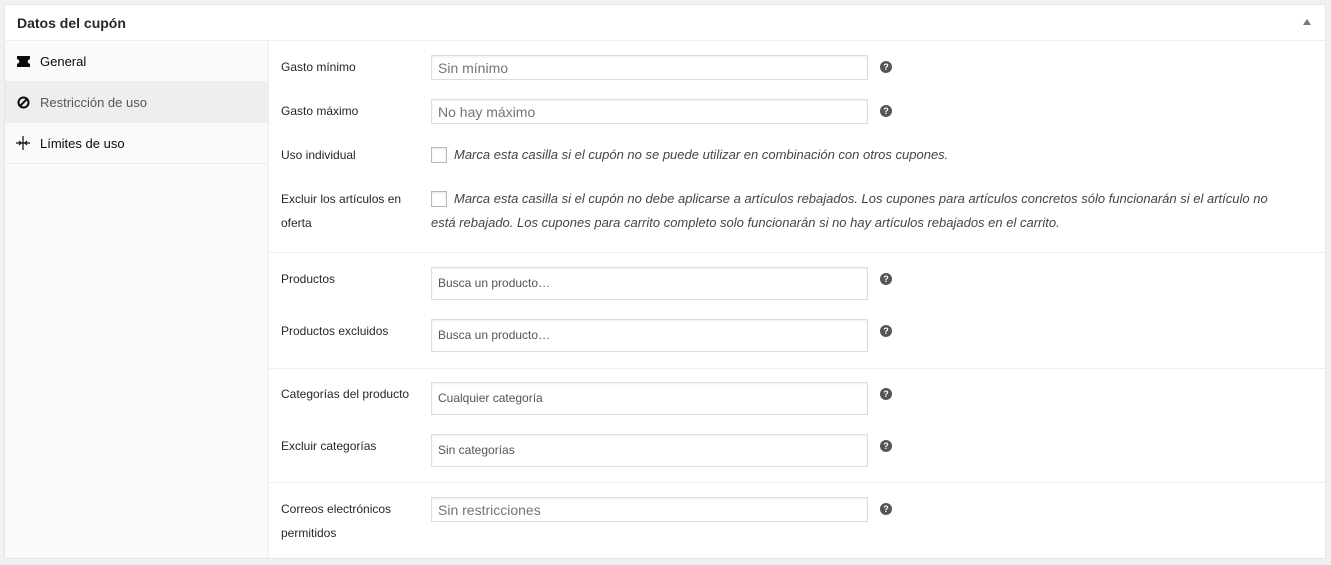 Image resolution: width=1331 pixels, height=565 pixels. What do you see at coordinates (329, 446) in the screenshot?
I see `exclude-categories-label: Excluir categorías` at bounding box center [329, 446].